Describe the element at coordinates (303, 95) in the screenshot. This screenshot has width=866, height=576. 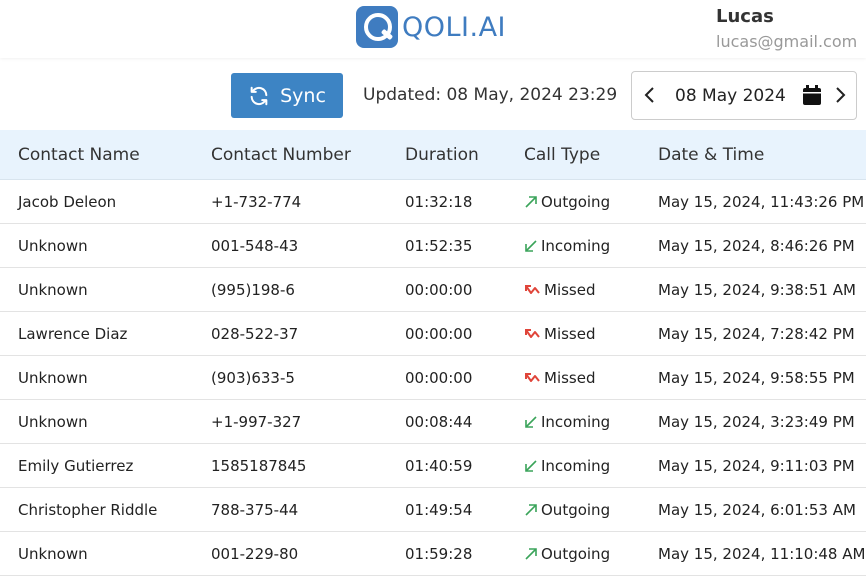
I see `sync-label: Sync` at that location.